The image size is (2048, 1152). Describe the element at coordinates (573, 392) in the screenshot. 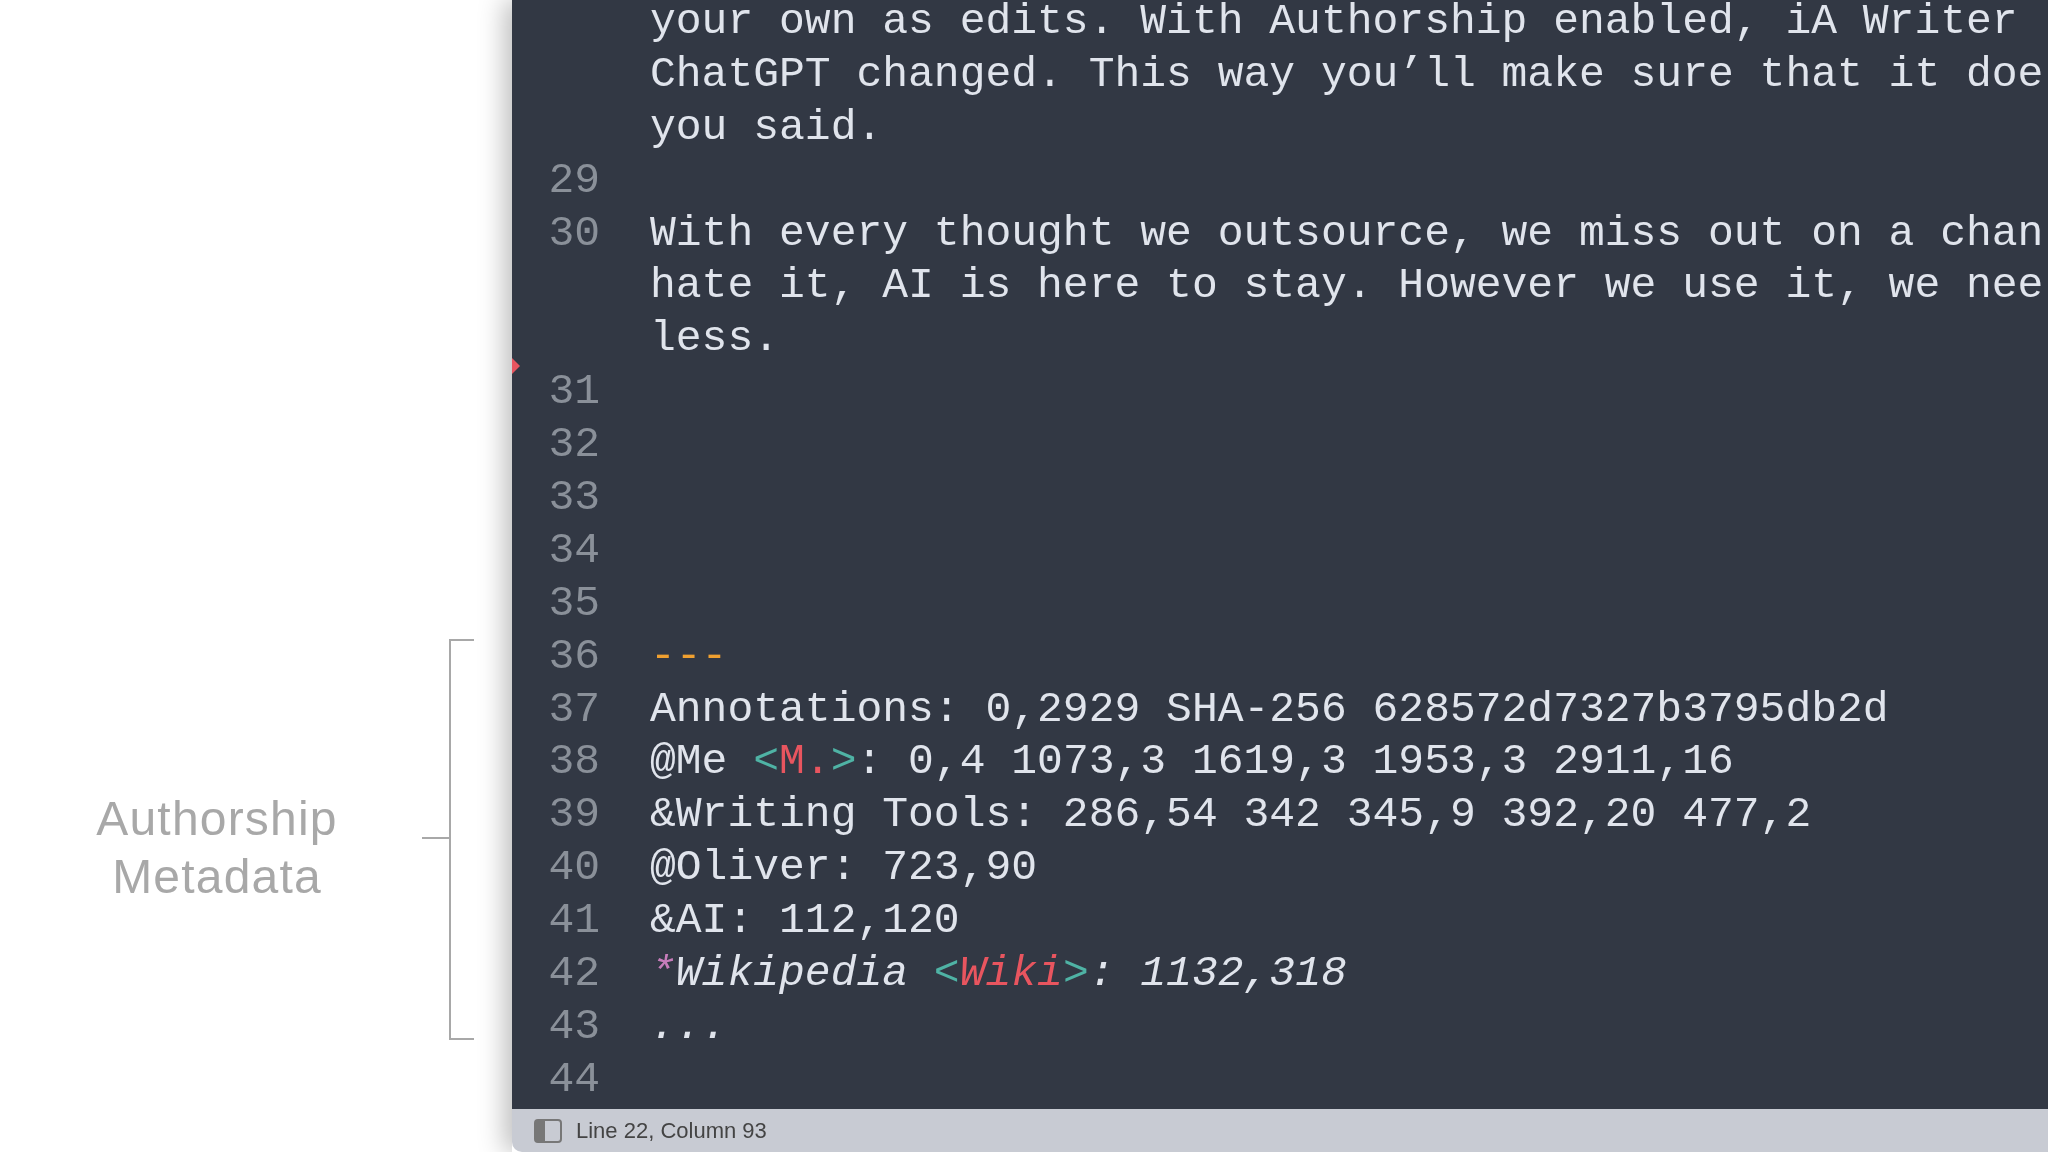

I see `line-number: 31` at that location.